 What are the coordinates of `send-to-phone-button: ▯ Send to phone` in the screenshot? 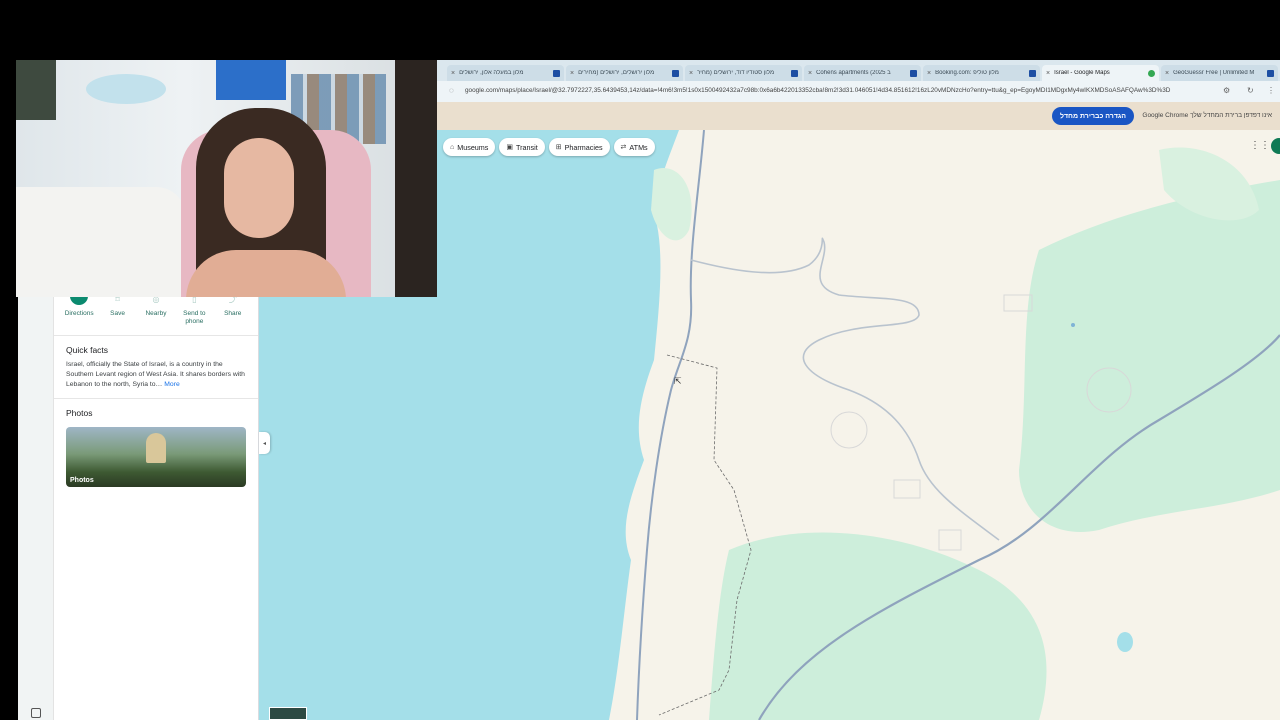 It's located at (194, 315).